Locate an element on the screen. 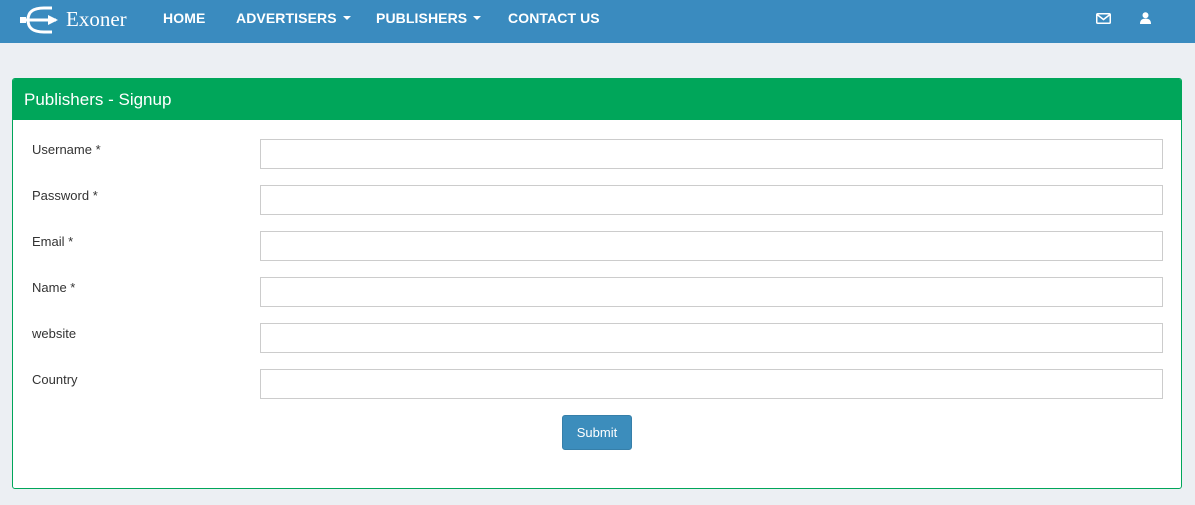 Image resolution: width=1195 pixels, height=505 pixels. trident-logo-icon is located at coordinates (39, 20).